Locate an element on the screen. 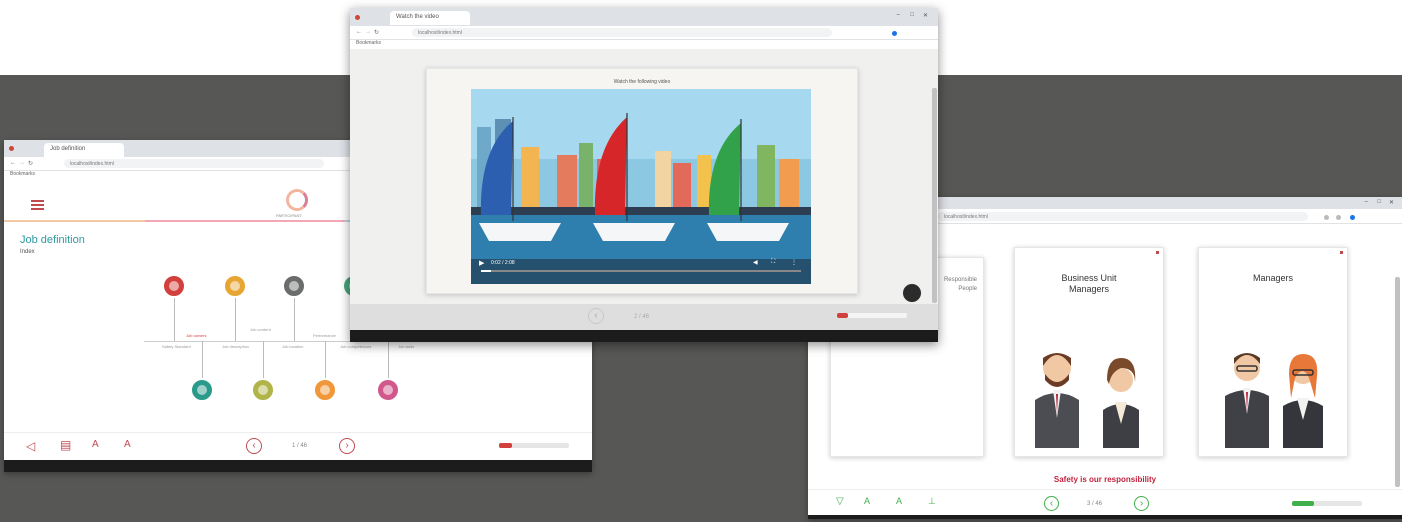  timeline-label: Job content is located at coordinates (260, 329).